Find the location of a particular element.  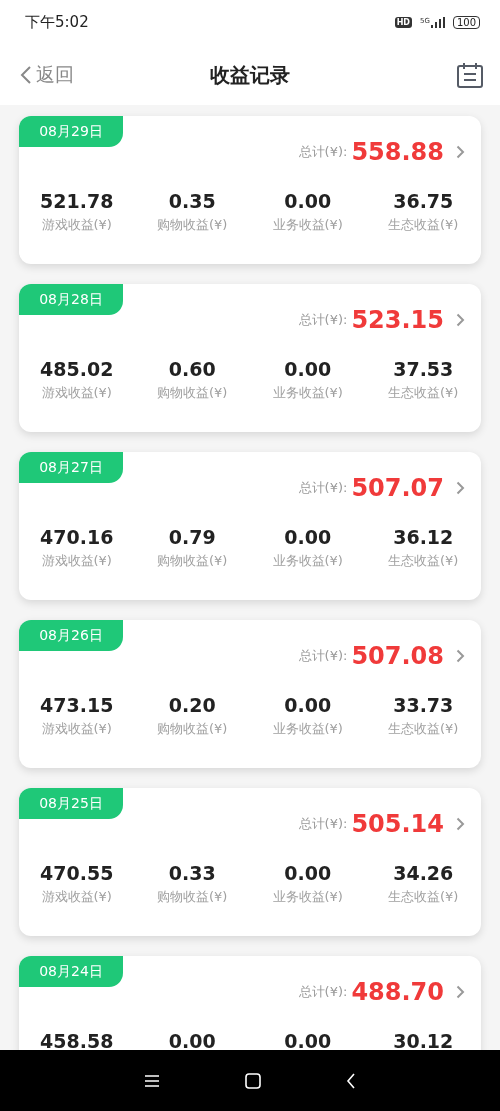

total-amount: 507.08 is located at coordinates (397, 656).